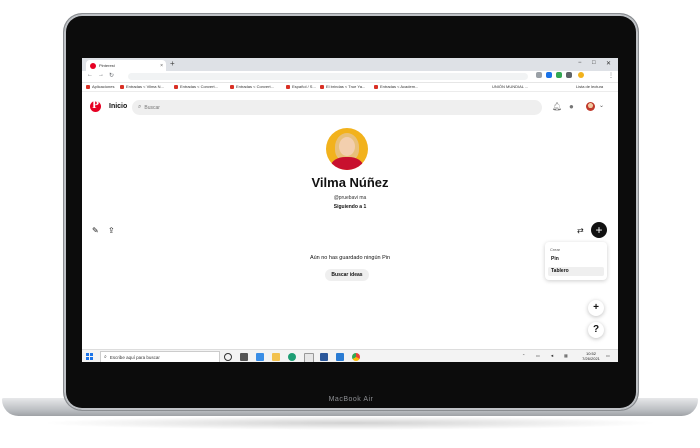  What do you see at coordinates (555, 249) in the screenshot?
I see `create-menu-title: Crear` at bounding box center [555, 249].